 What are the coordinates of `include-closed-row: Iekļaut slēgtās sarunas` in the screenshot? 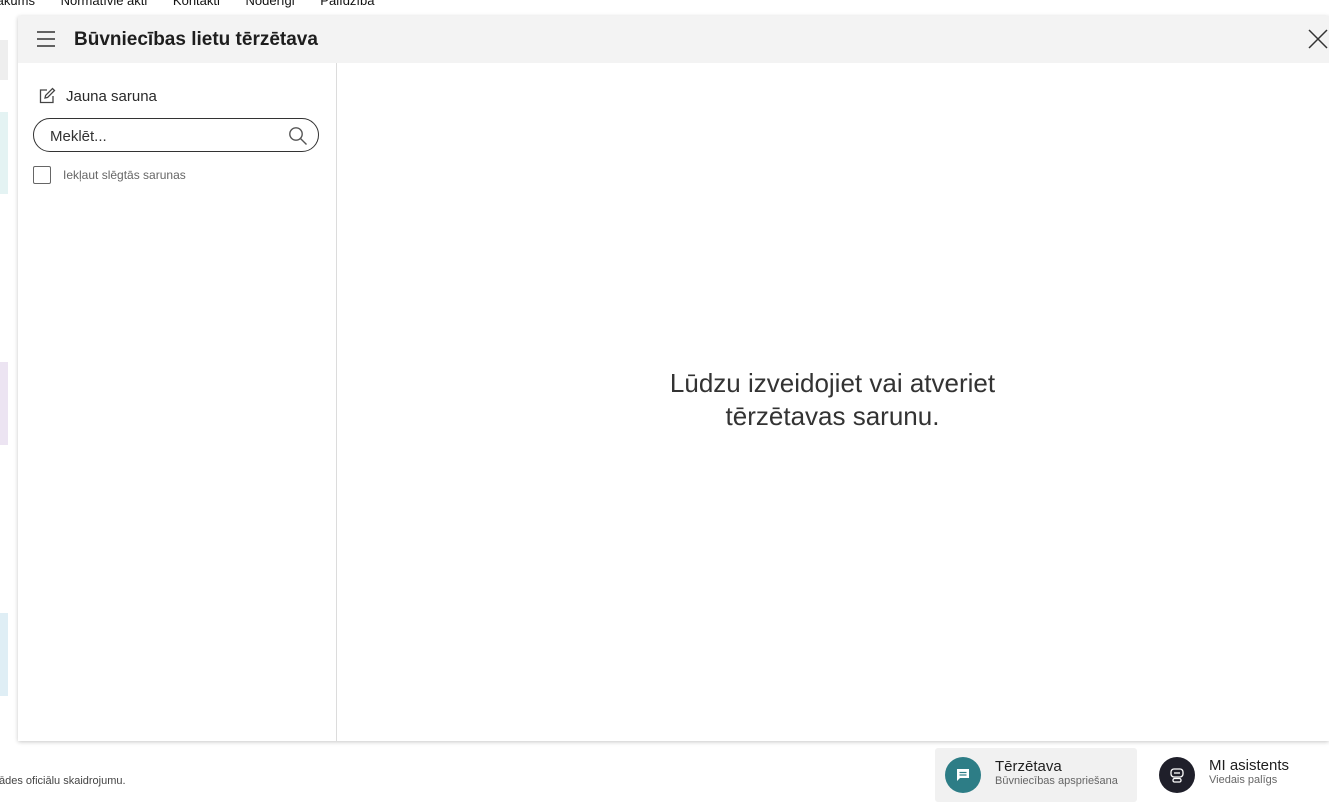 It's located at (109, 175).